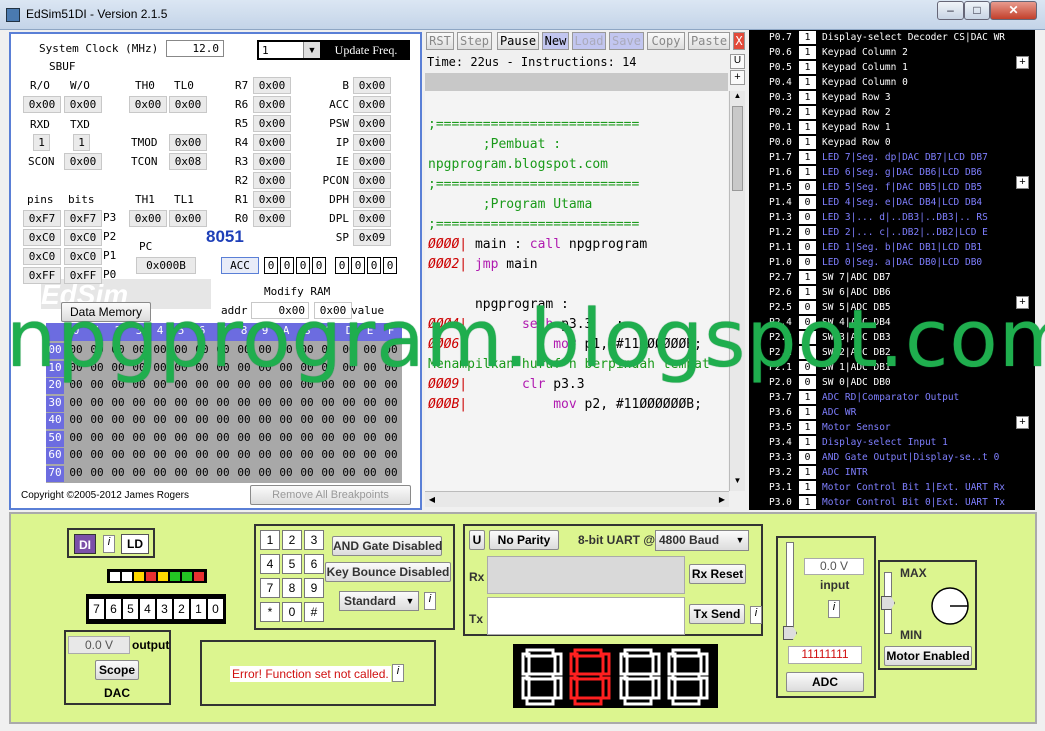 Image resolution: width=1045 pixels, height=731 pixels. I want to click on copy-button: Copy, so click(666, 41).